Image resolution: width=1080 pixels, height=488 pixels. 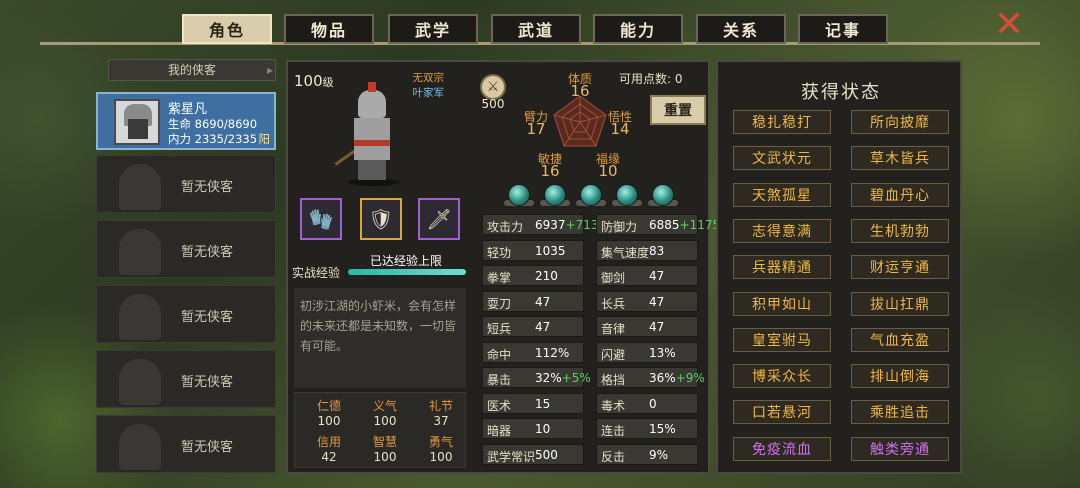 I want to click on equip-slot-weapon: 🗡, so click(x=439, y=219).